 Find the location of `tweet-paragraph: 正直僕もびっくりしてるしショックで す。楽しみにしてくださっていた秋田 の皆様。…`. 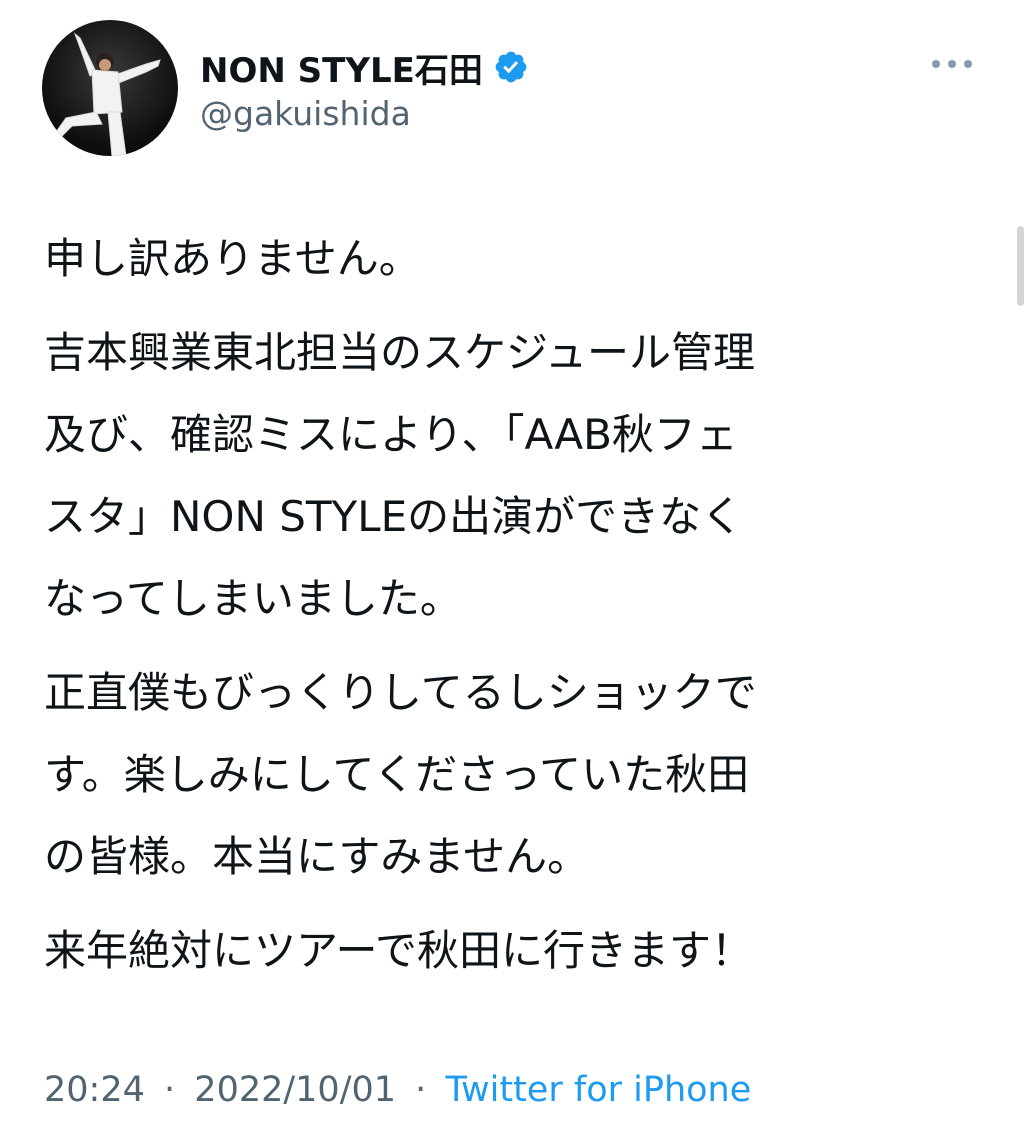

tweet-paragraph: 正直僕もびっくりしてるしショックで す。楽しみにしてくださっていた秋田 の皆様。… is located at coordinates (400, 774).